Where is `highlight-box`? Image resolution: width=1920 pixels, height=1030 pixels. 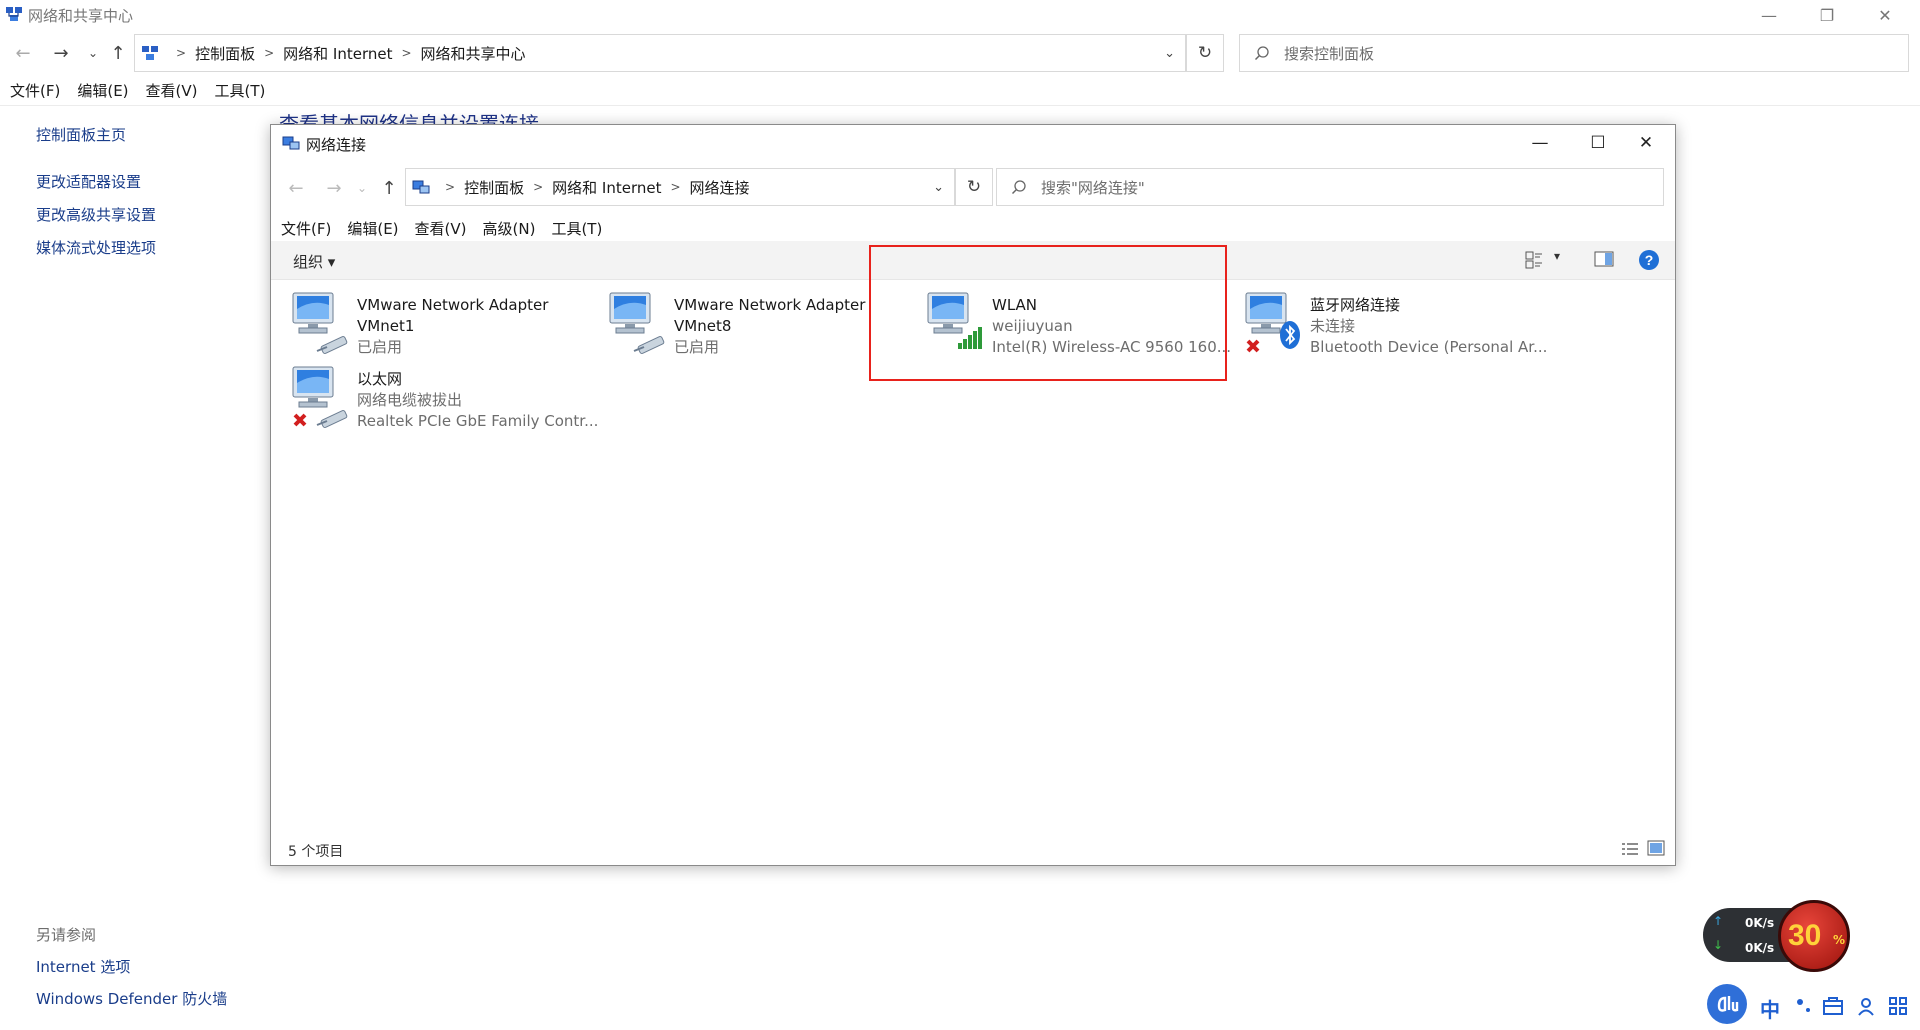 highlight-box is located at coordinates (1048, 313).